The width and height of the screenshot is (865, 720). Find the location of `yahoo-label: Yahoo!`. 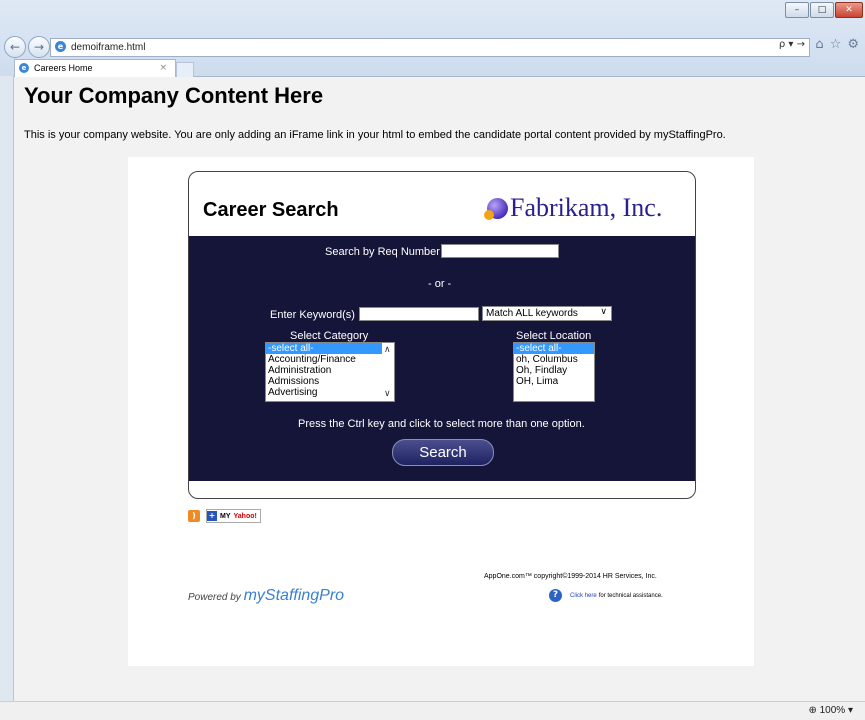

yahoo-label: Yahoo! is located at coordinates (245, 516).